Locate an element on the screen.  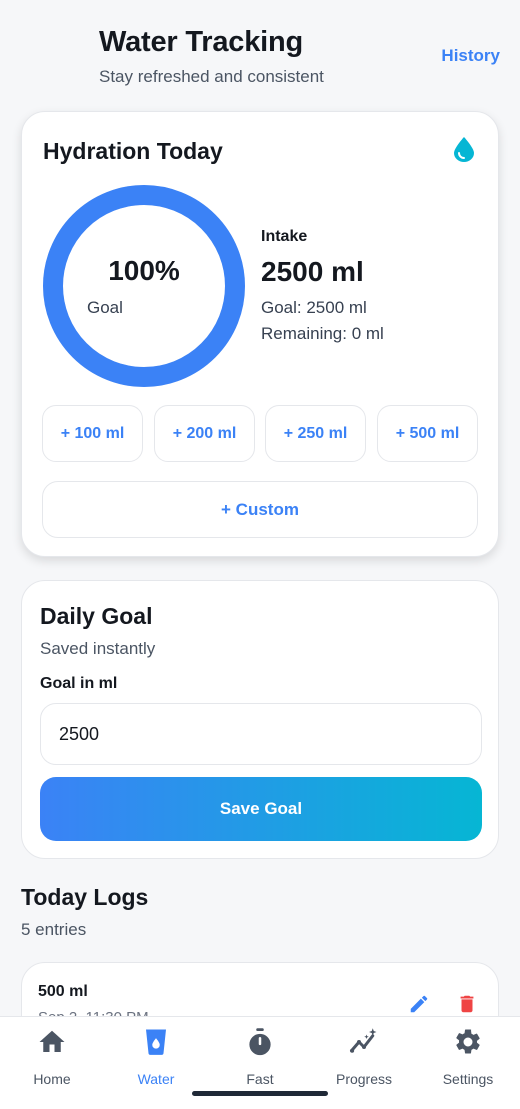
add-custom-button: + Custom is located at coordinates (260, 509).